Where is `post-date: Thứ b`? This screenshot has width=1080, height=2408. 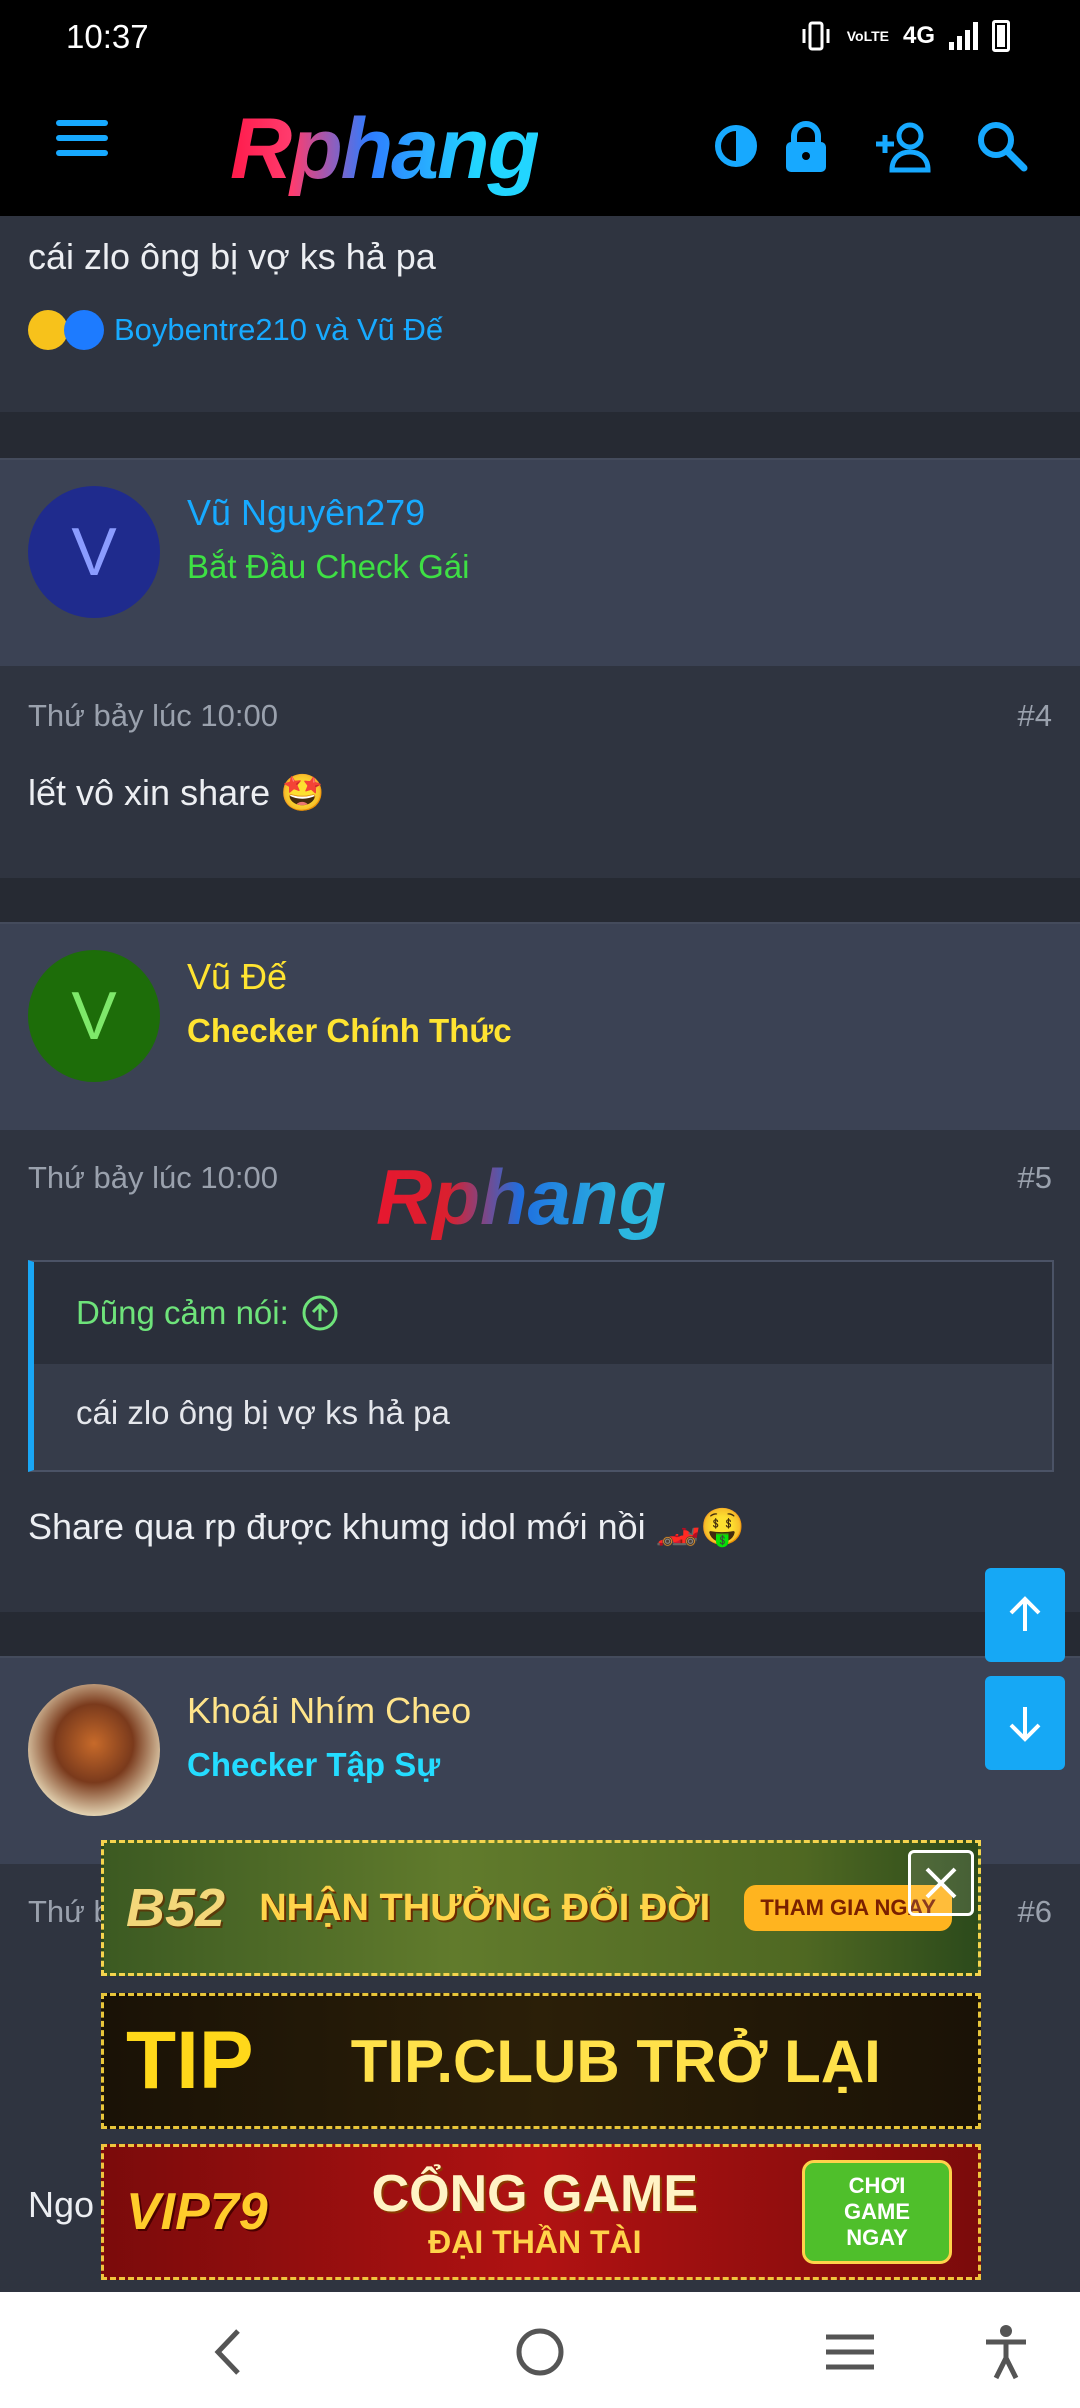 post-date: Thứ b is located at coordinates (69, 1912).